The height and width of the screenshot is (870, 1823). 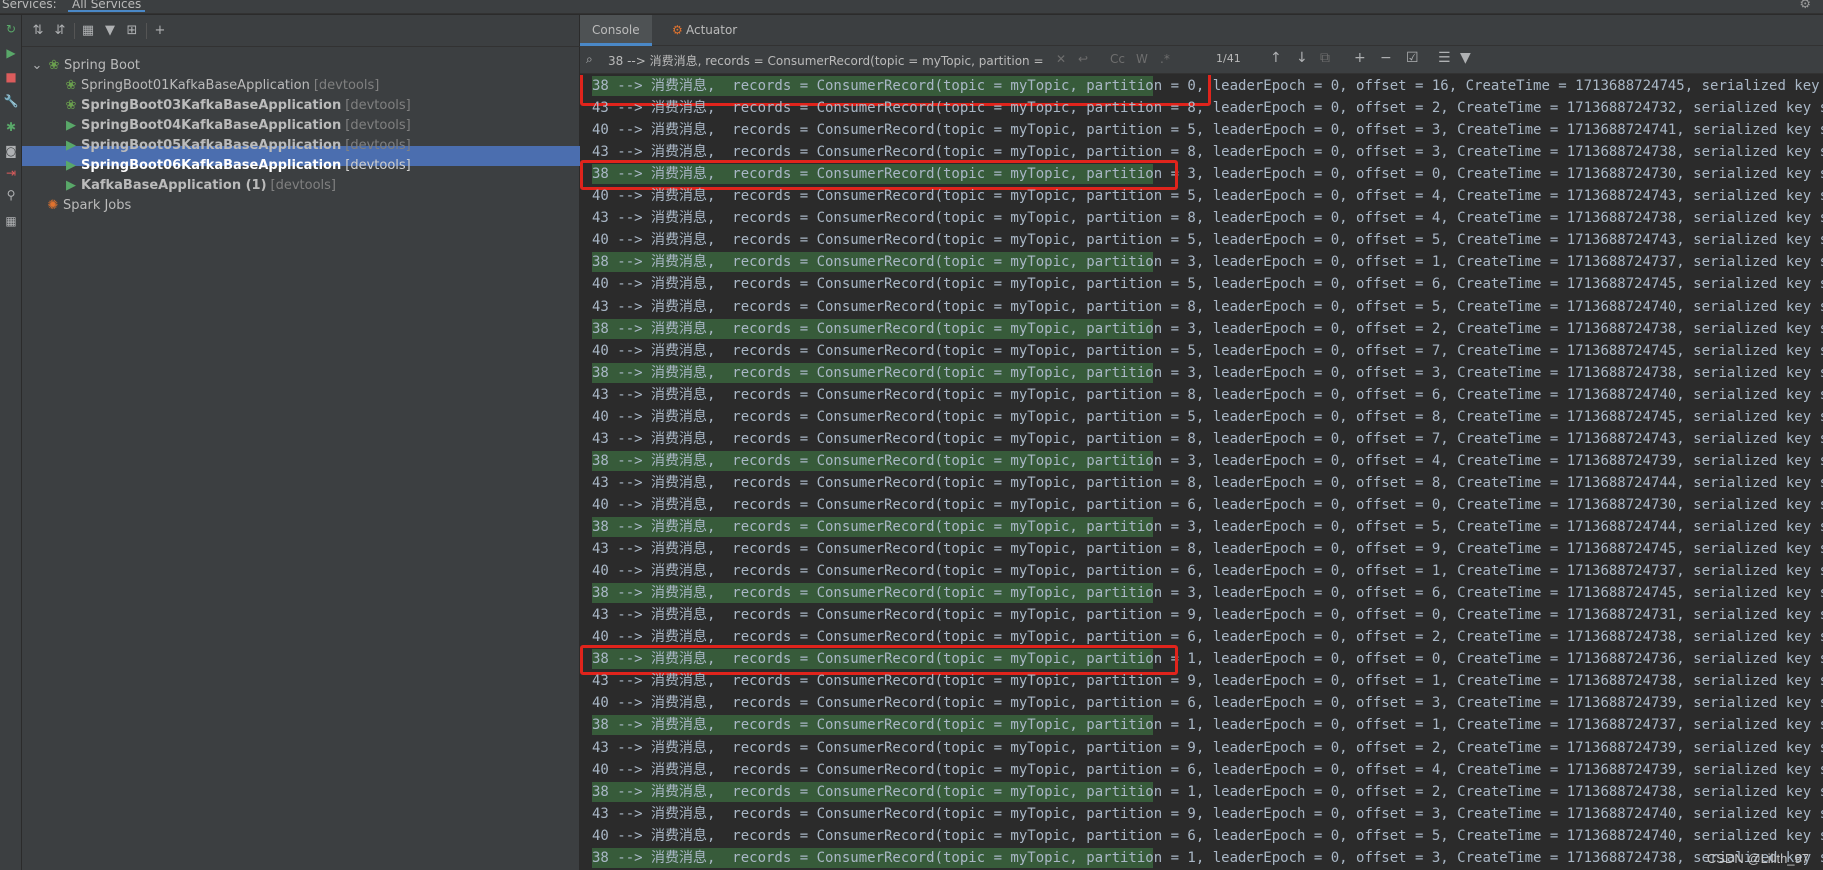 I want to click on collapse-all-icon: ⇵, so click(x=60, y=31).